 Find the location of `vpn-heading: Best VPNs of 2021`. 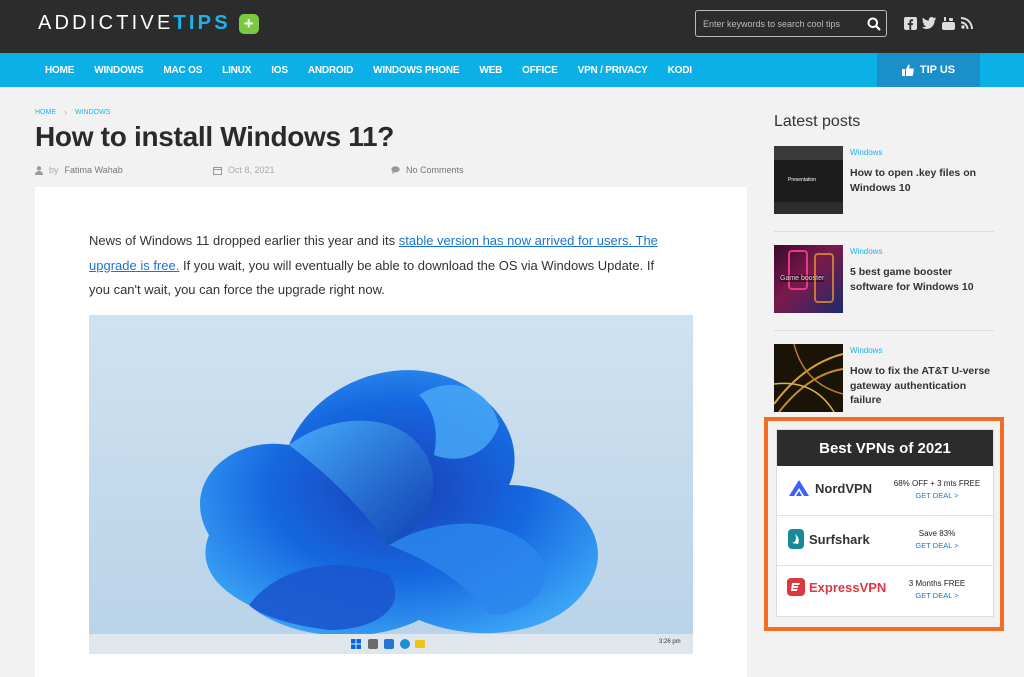

vpn-heading: Best VPNs of 2021 is located at coordinates (885, 448).